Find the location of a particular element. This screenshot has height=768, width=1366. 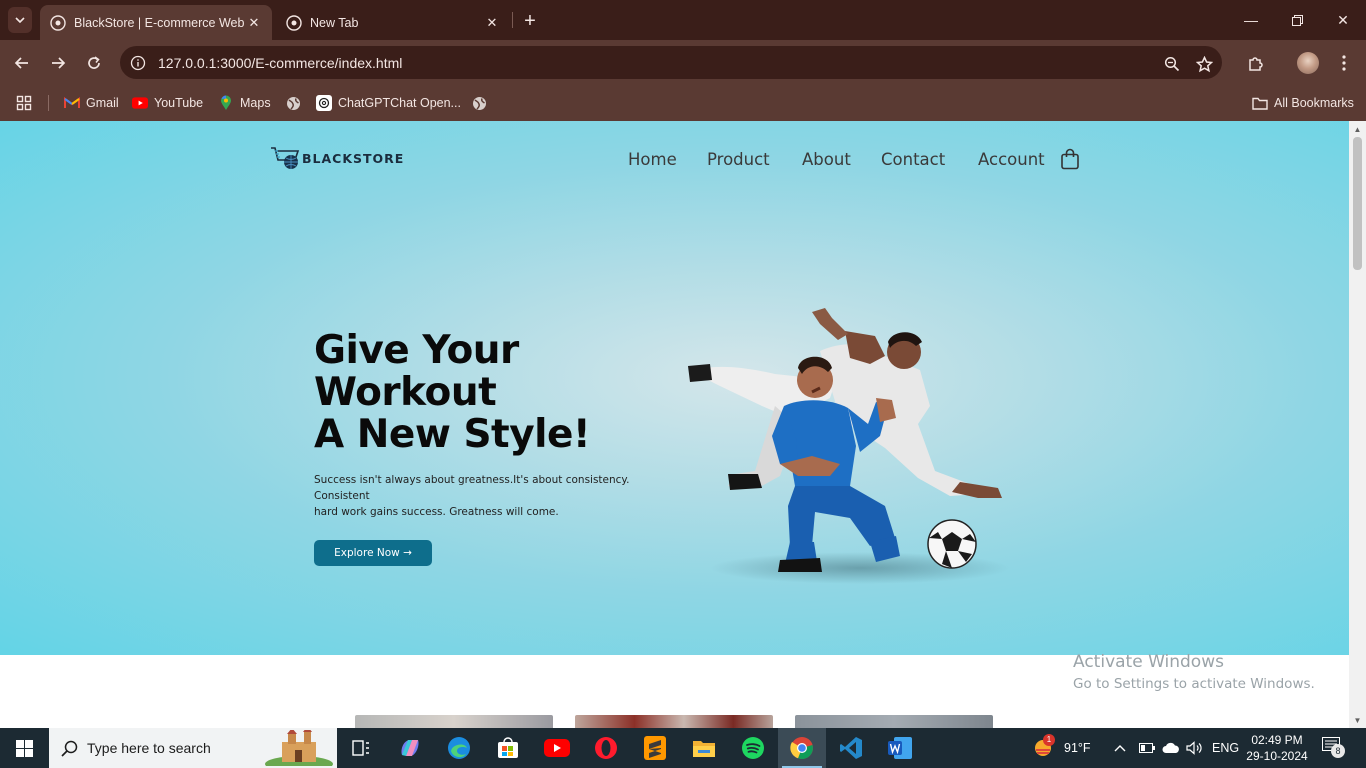

word-app is located at coordinates (900, 748).